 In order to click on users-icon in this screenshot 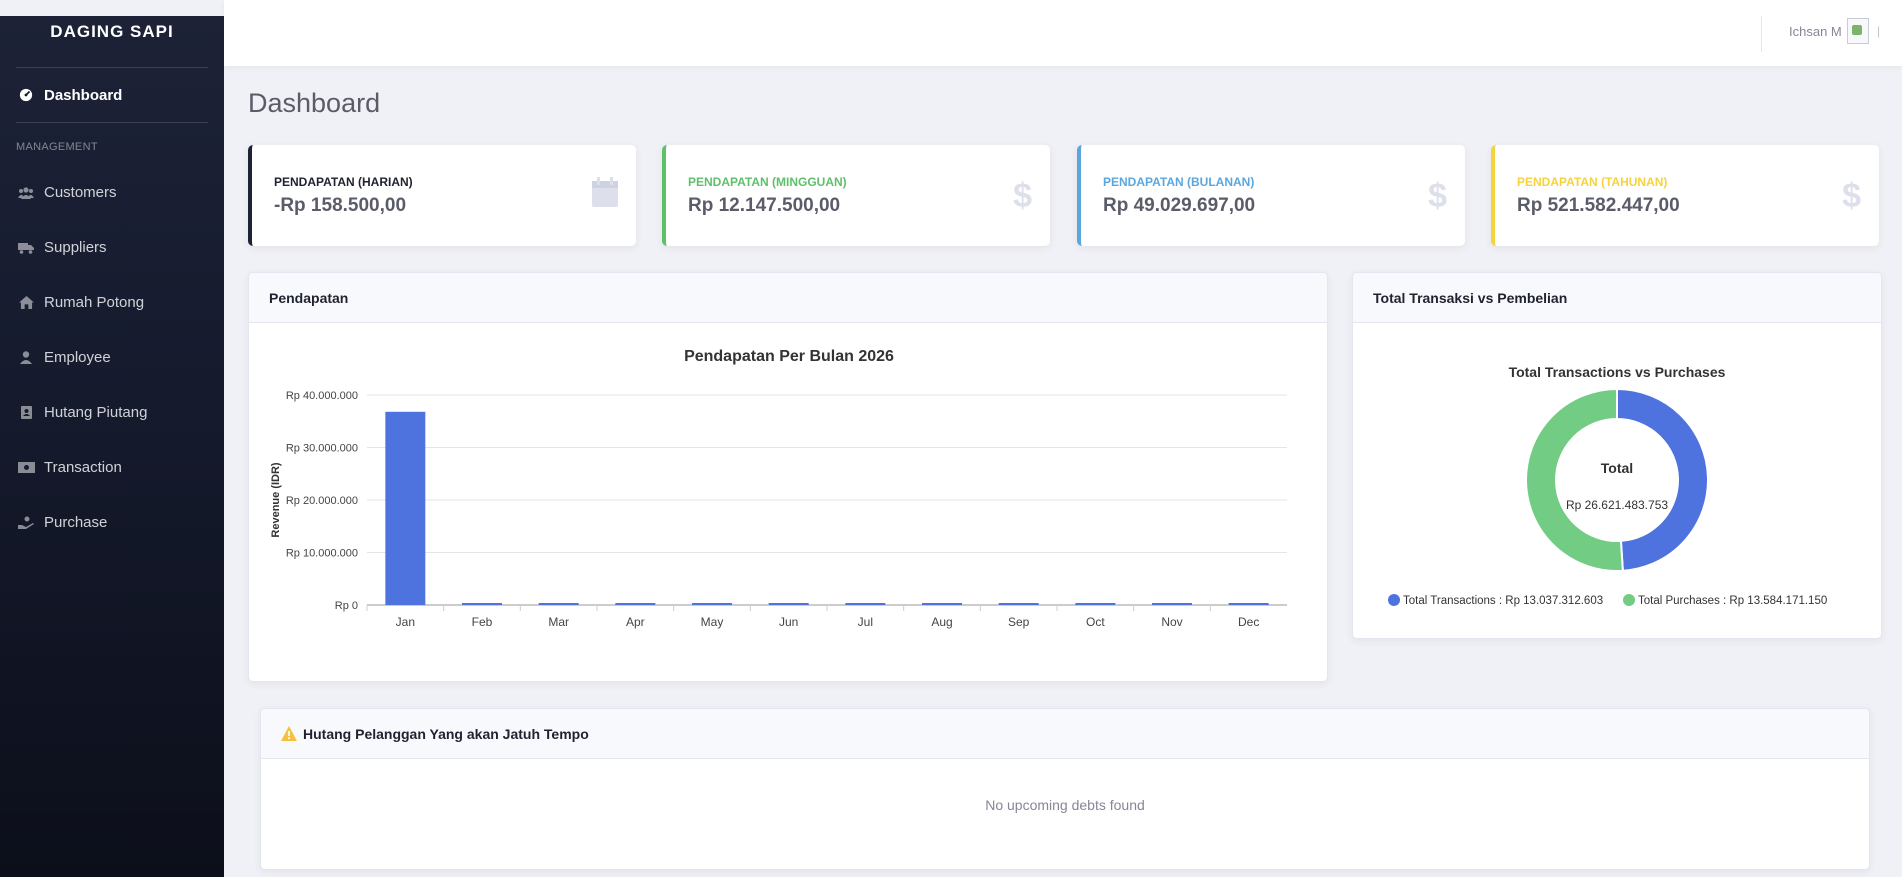, I will do `click(26, 192)`.